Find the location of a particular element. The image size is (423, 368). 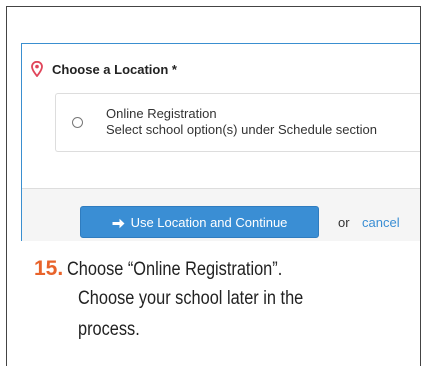

instruction-line-2-wrap: Choose your school later in the is located at coordinates (209, 299).